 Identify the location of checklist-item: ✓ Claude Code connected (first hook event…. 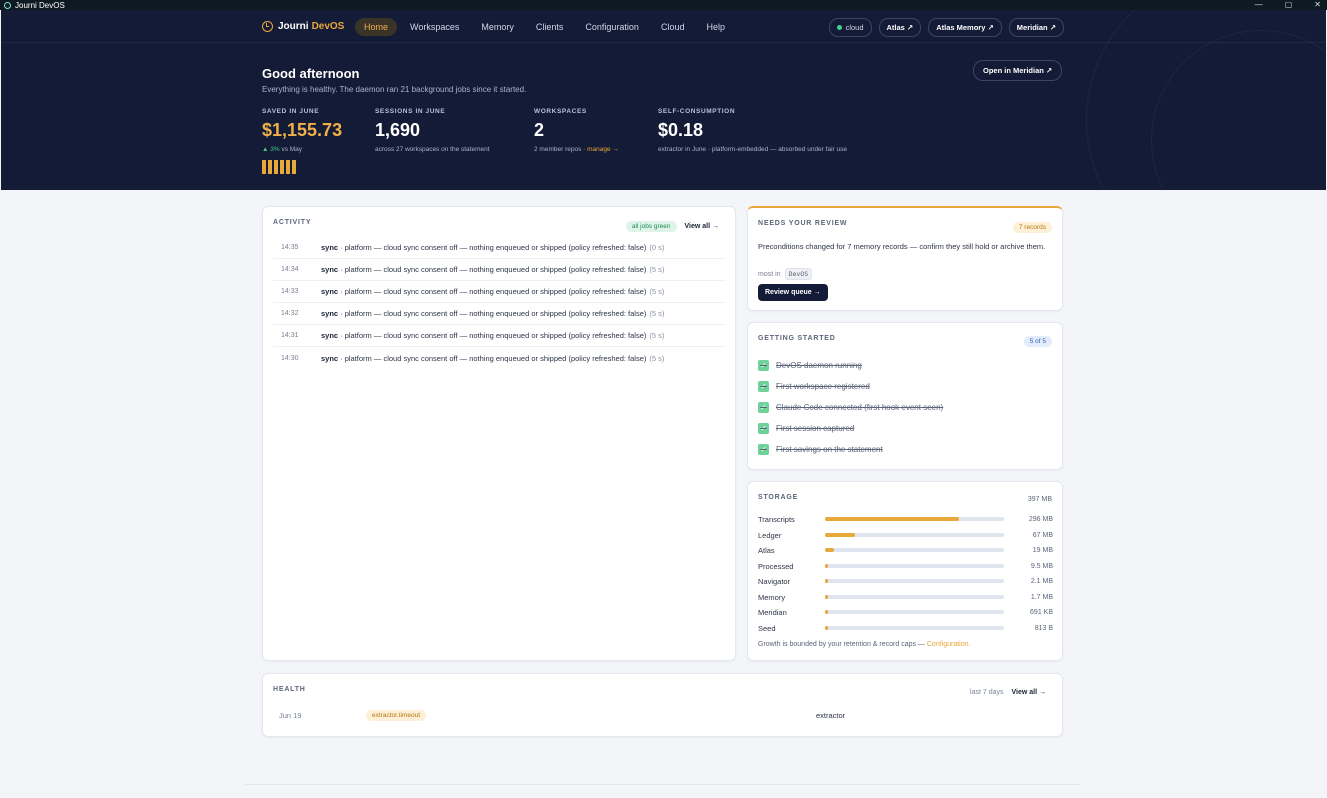
(850, 407).